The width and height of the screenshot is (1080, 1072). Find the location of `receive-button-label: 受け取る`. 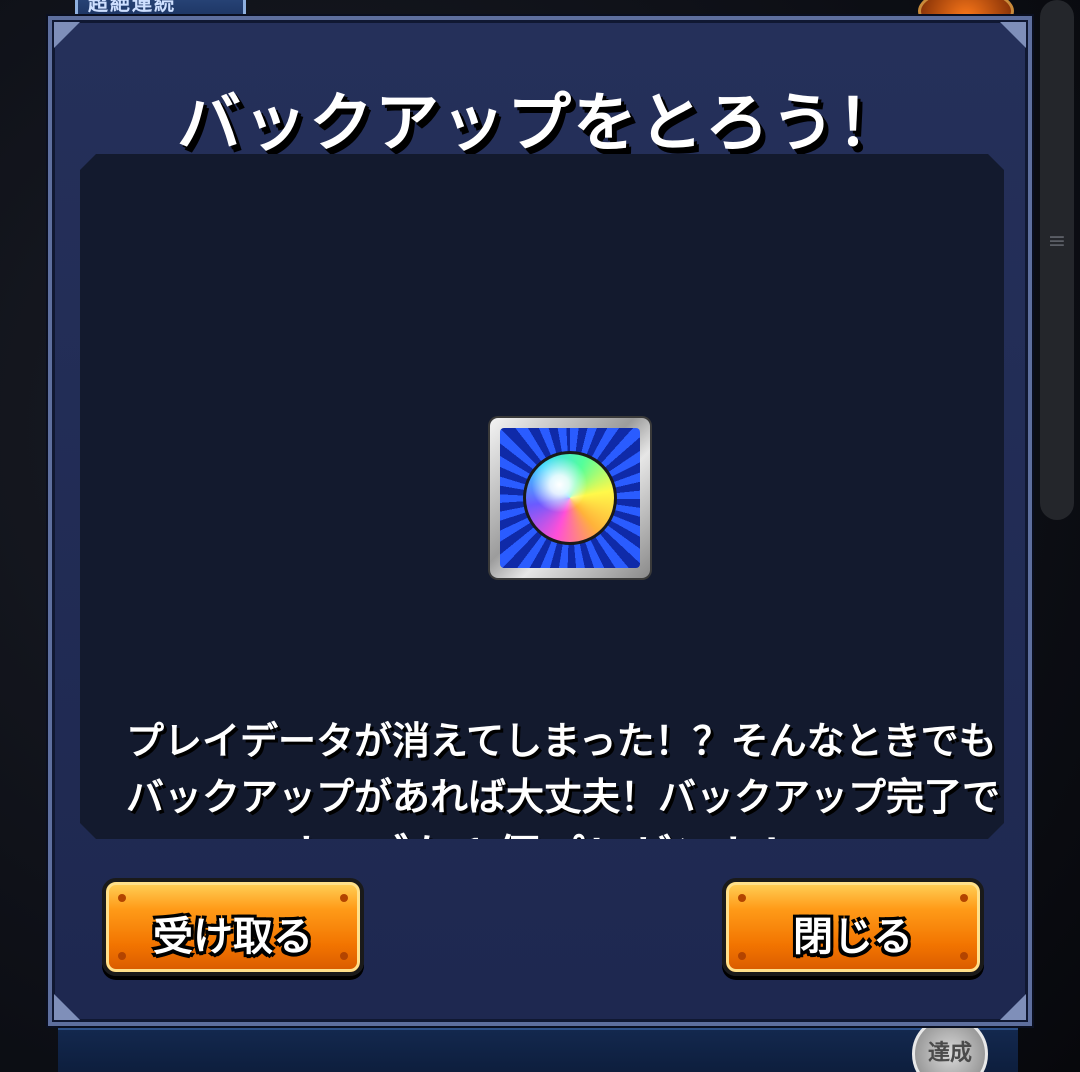

receive-button-label: 受け取る is located at coordinates (233, 937).